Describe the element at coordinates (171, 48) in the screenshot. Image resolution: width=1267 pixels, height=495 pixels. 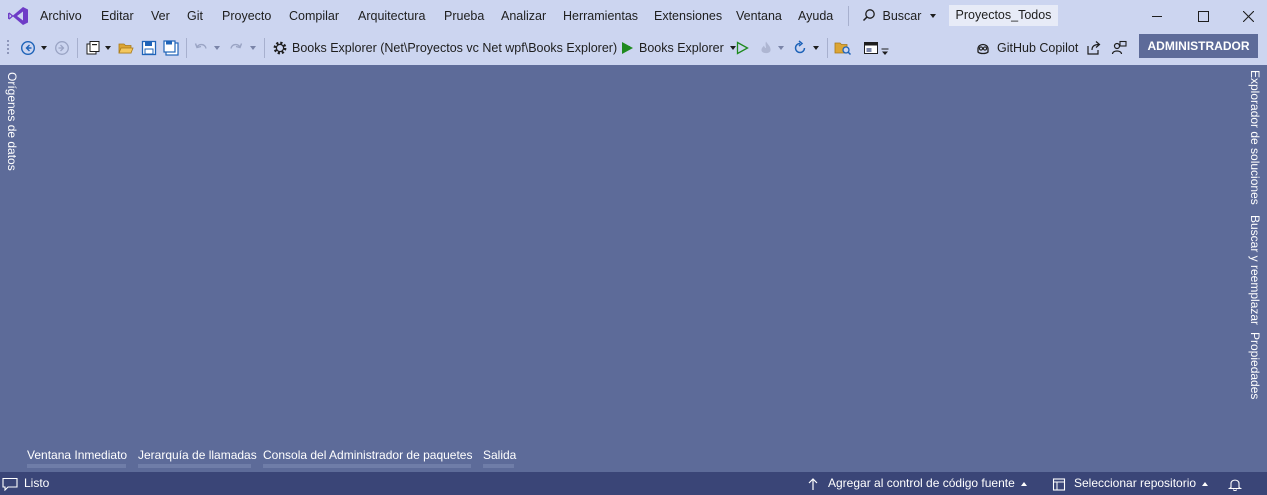
I see `save-all-button` at that location.